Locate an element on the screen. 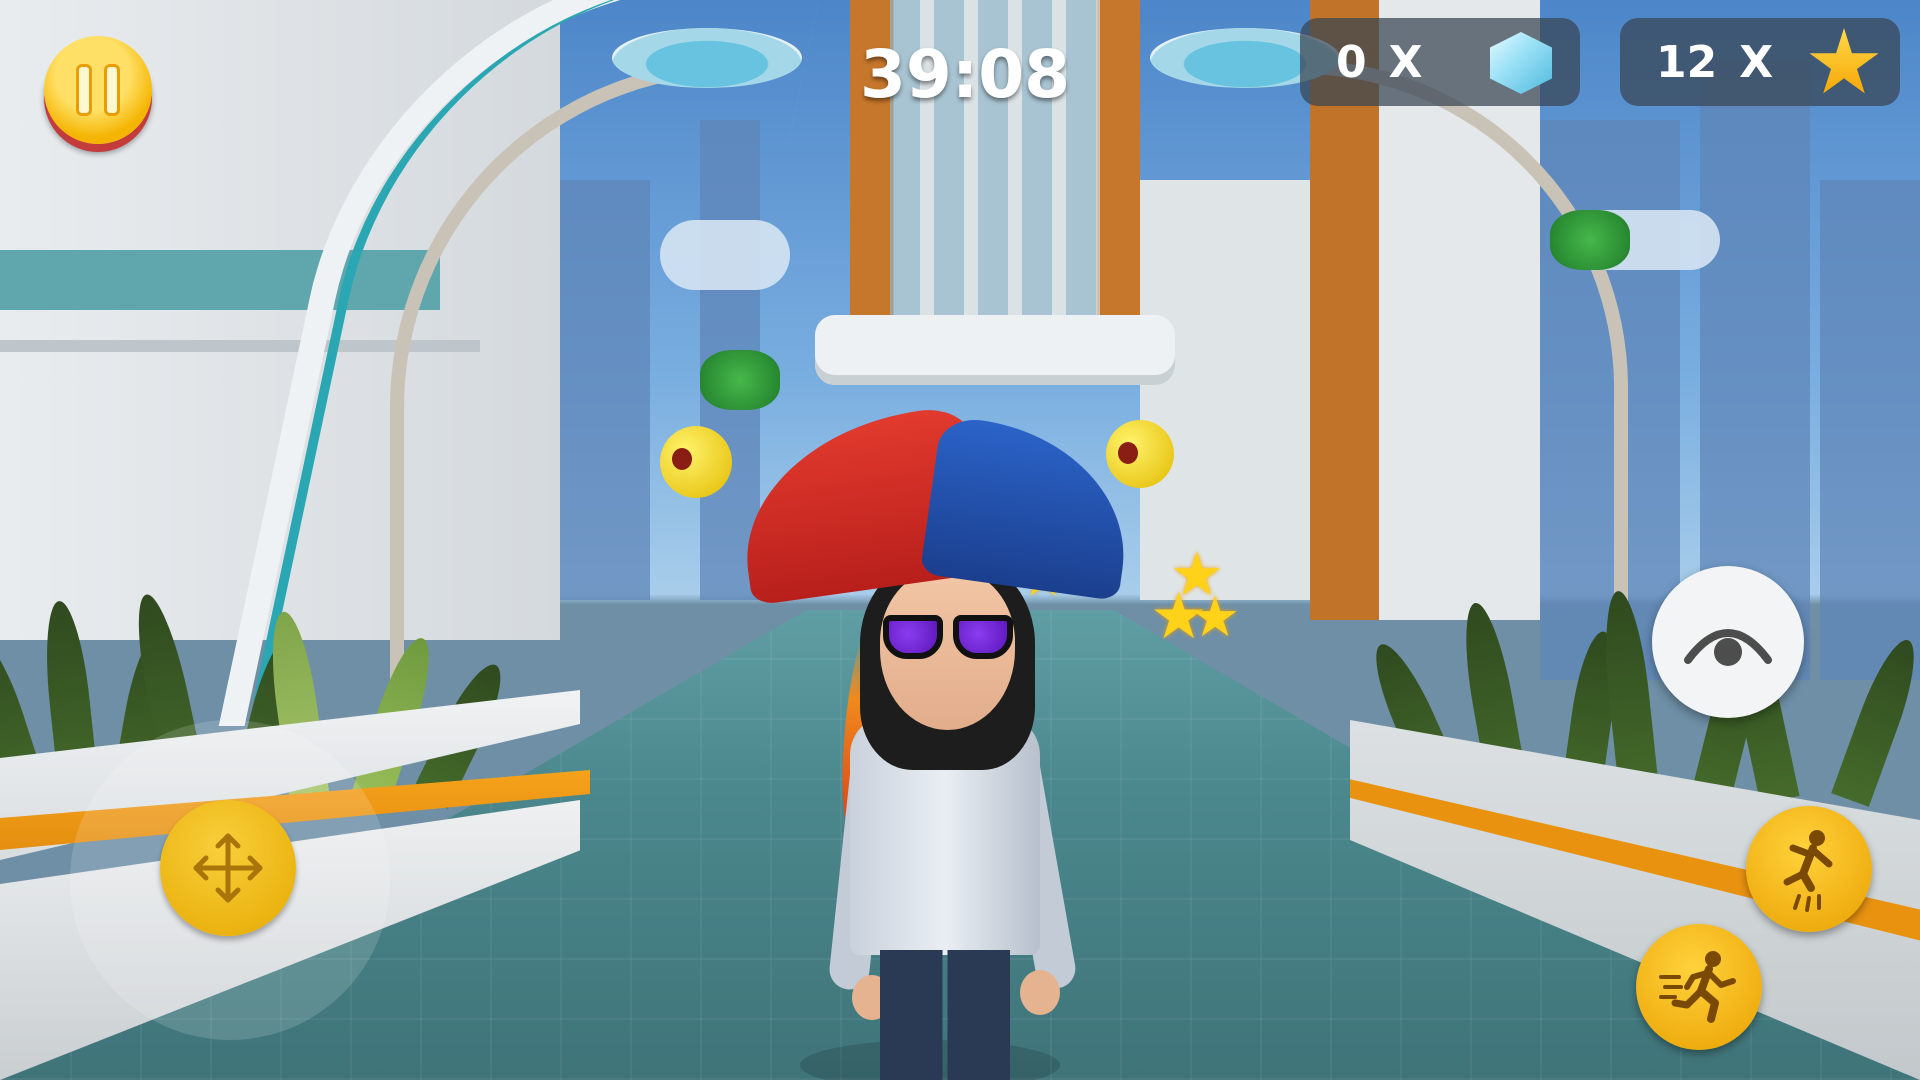 The width and height of the screenshot is (1920, 1080). star-icon is located at coordinates (1844, 61).